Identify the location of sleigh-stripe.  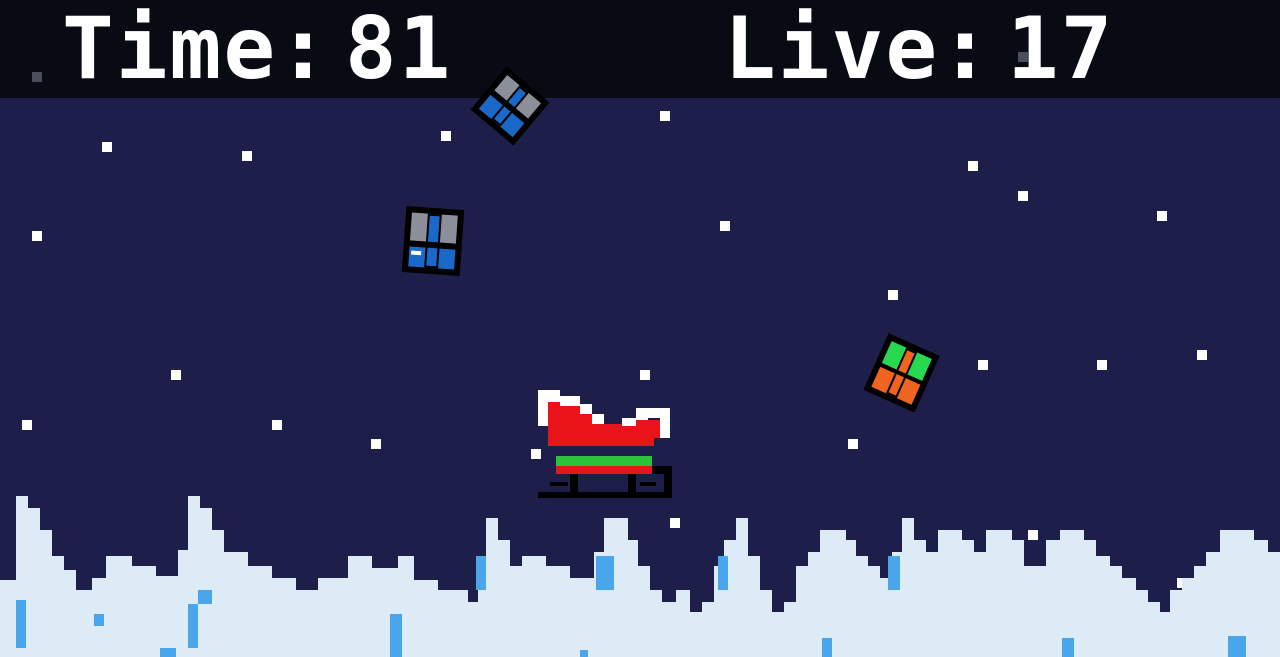
(604, 461).